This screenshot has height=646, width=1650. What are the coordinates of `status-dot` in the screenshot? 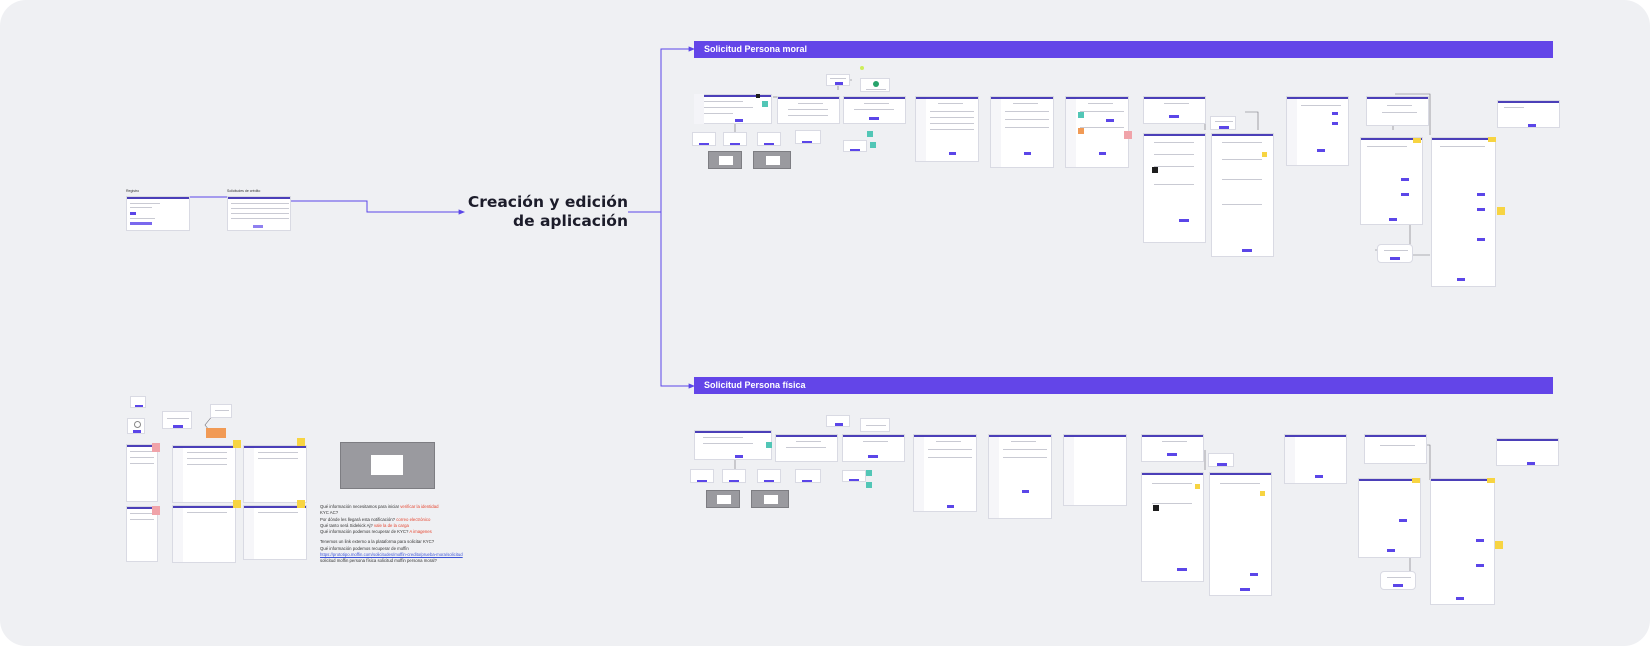 It's located at (862, 68).